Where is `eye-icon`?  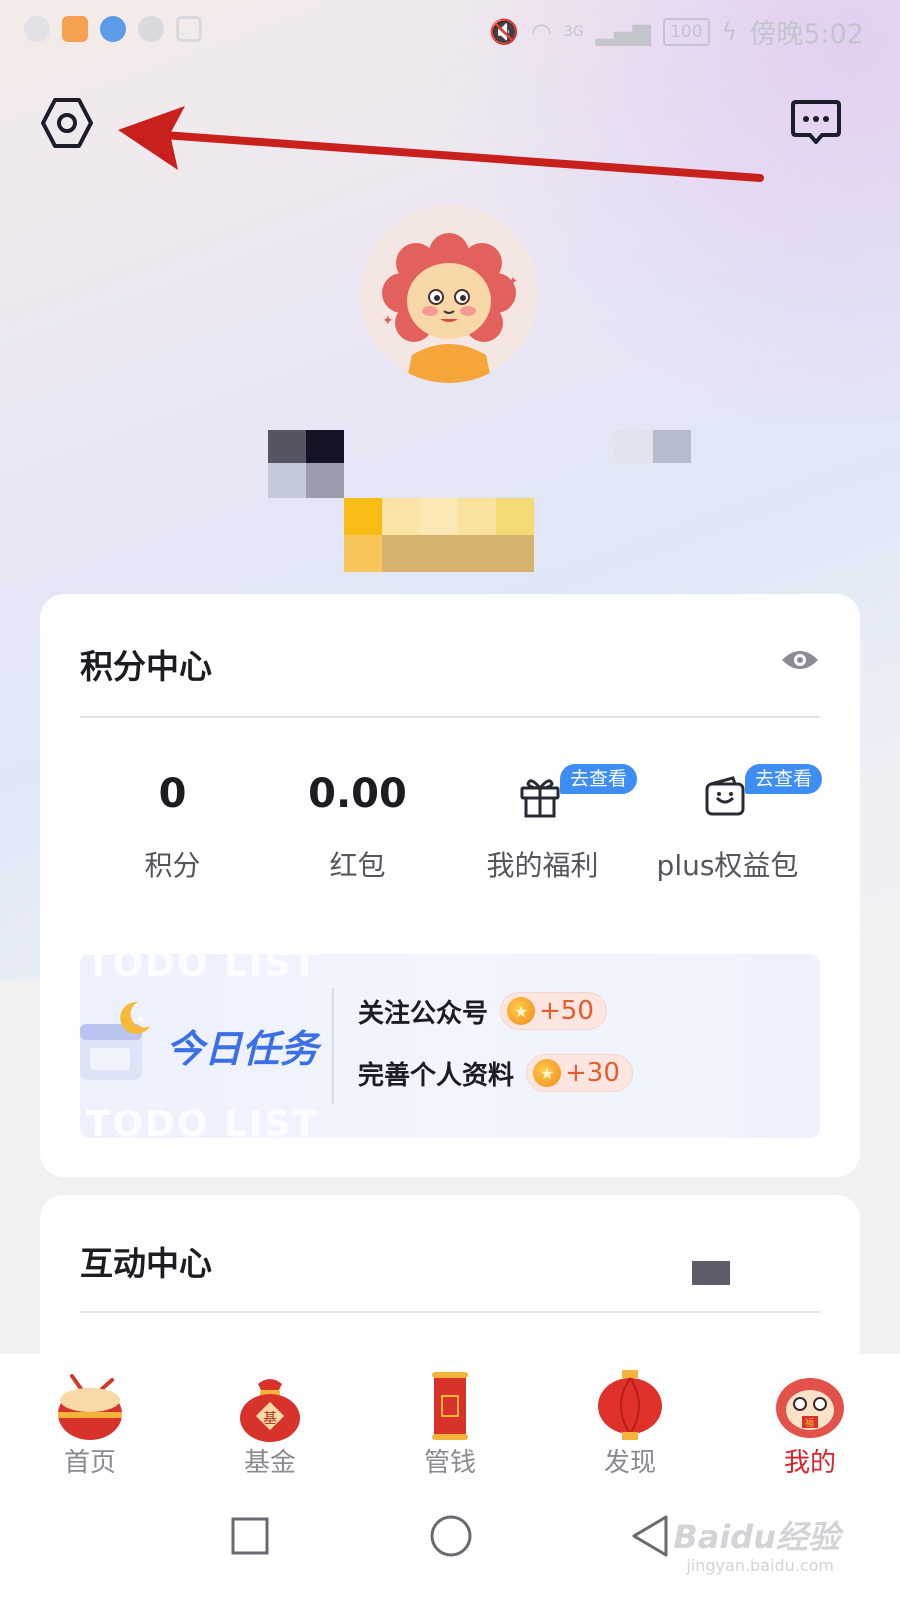 eye-icon is located at coordinates (800, 660).